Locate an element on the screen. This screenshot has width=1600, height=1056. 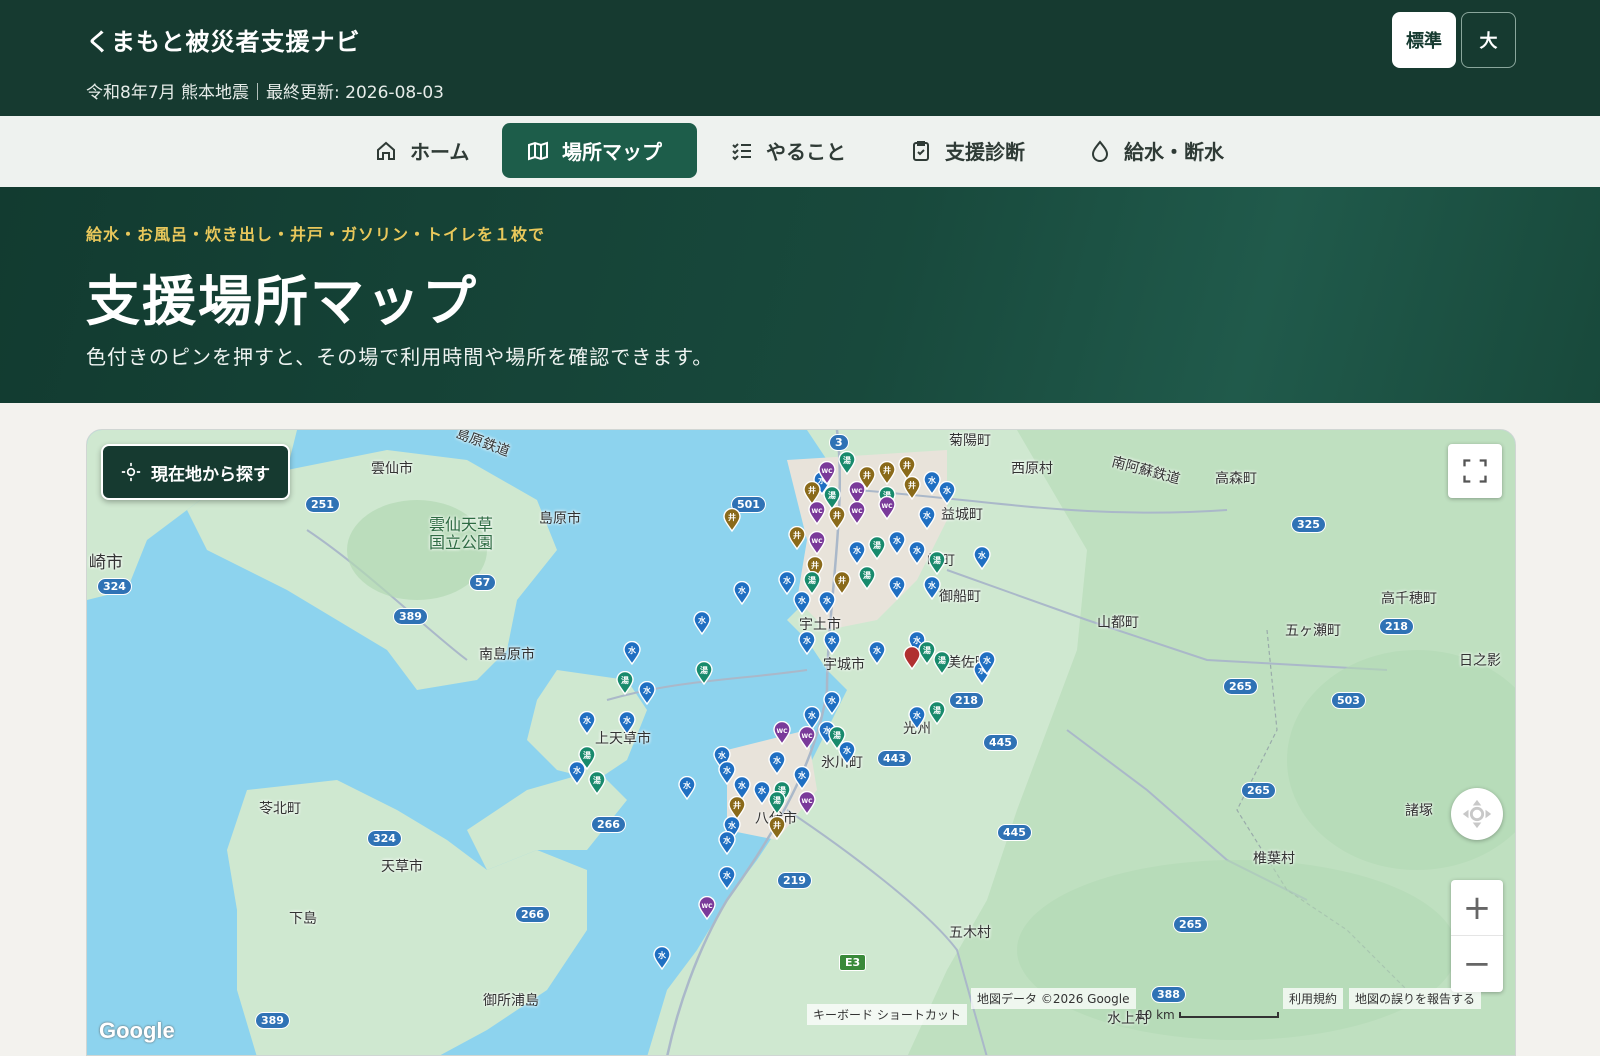
zoom-in-button: + is located at coordinates (1477, 908).